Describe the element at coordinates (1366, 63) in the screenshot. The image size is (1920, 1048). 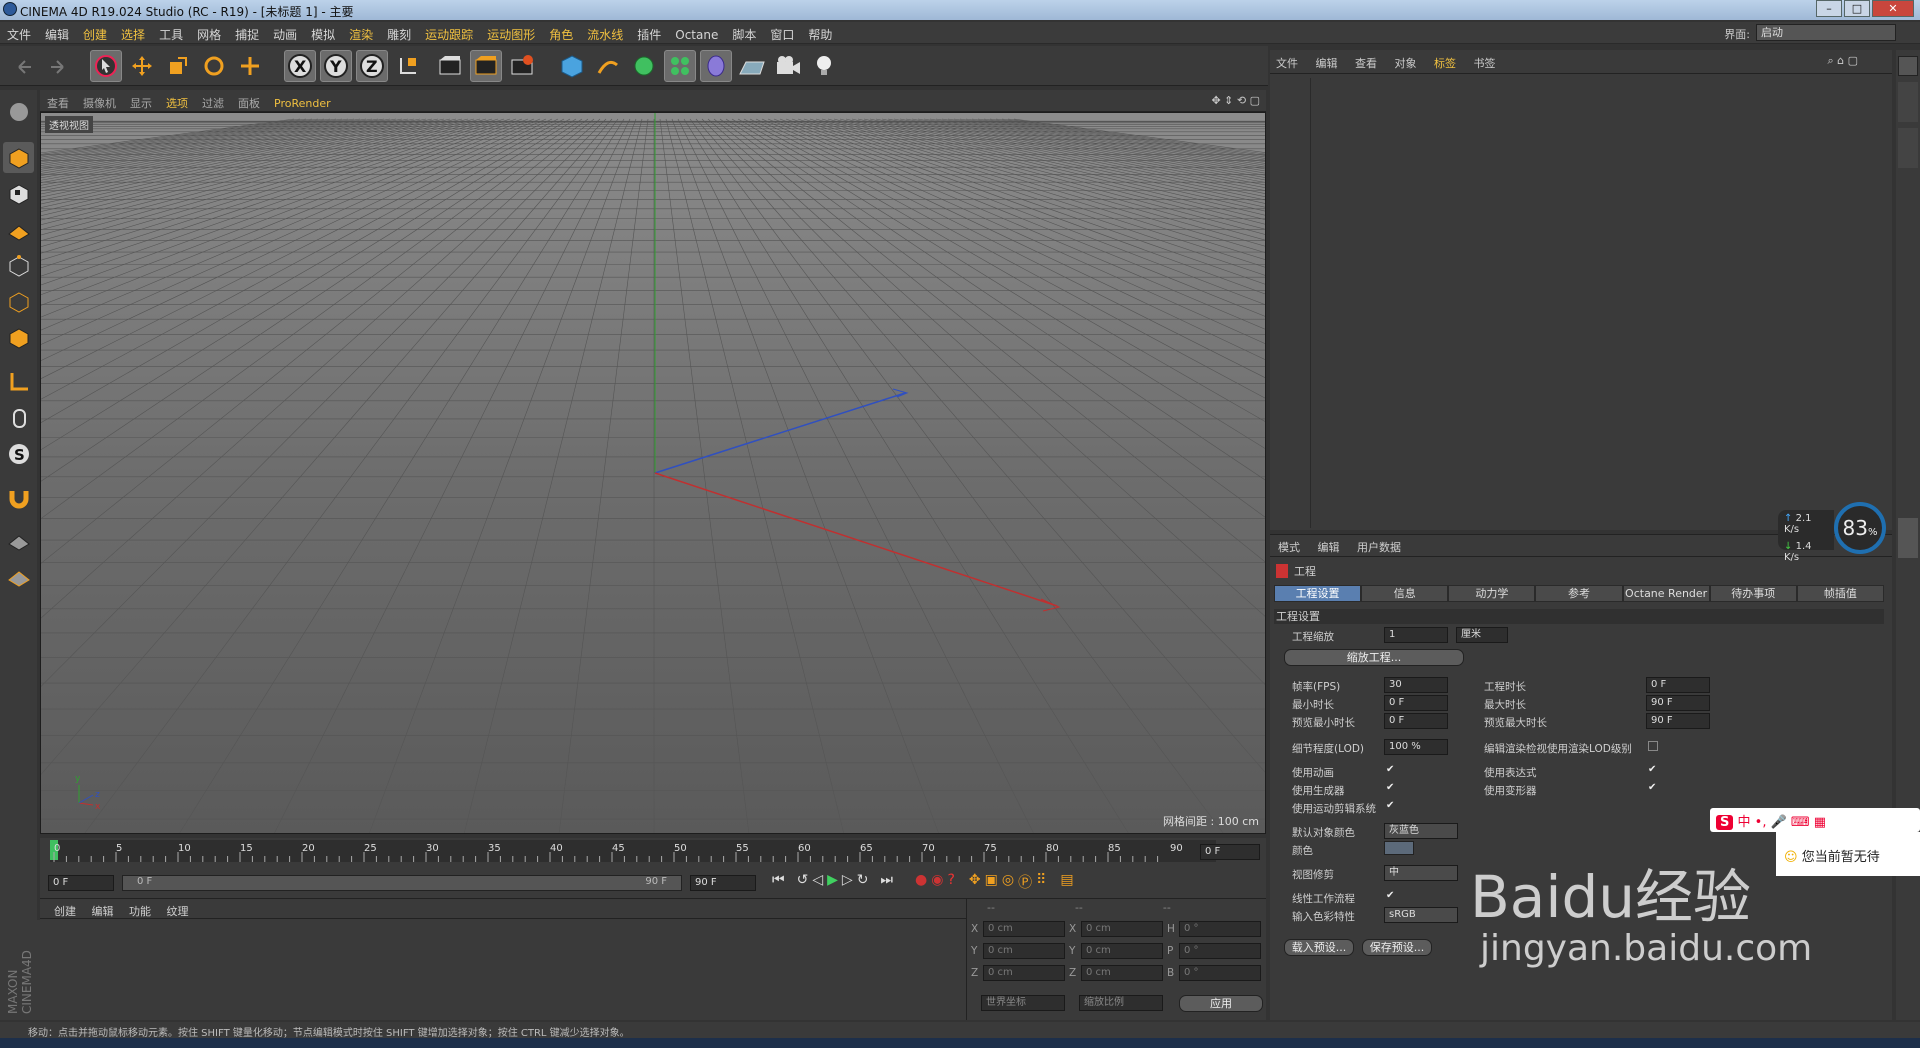
I see `obj-menu-view: 查看` at that location.